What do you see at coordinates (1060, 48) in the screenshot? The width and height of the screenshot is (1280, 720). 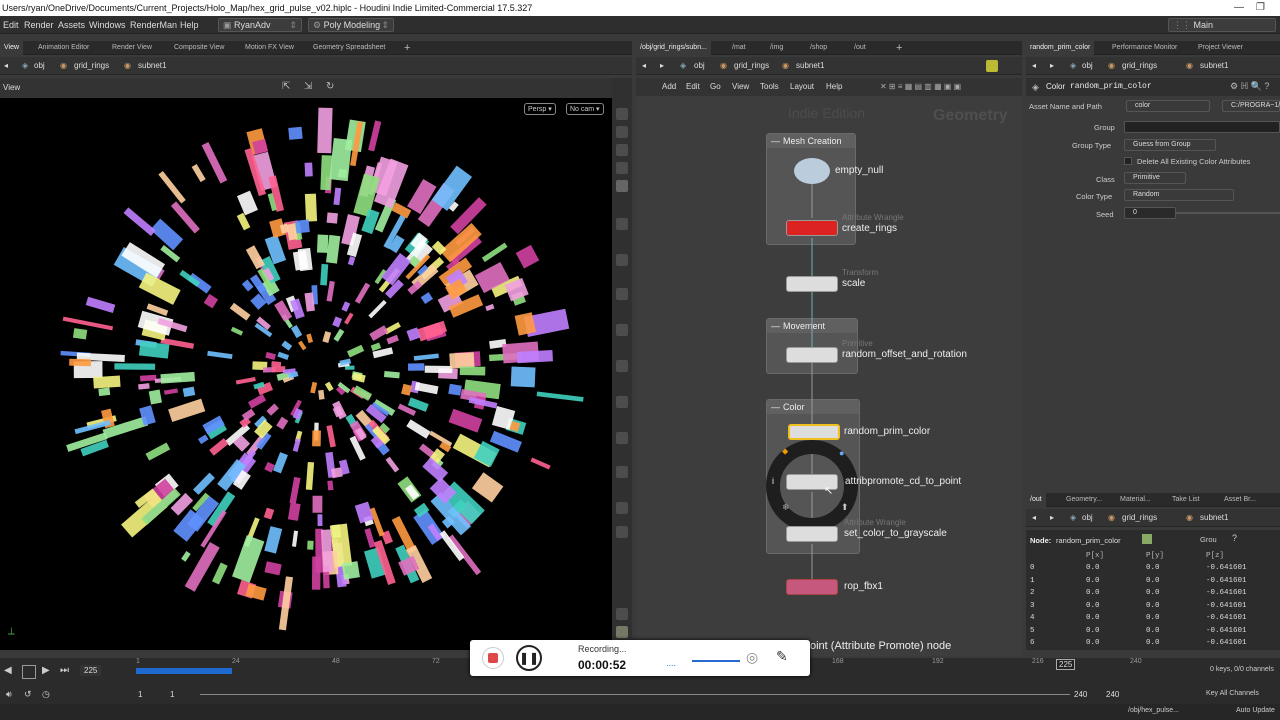 I see `tab-random-prim-color: random_prim_color` at bounding box center [1060, 48].